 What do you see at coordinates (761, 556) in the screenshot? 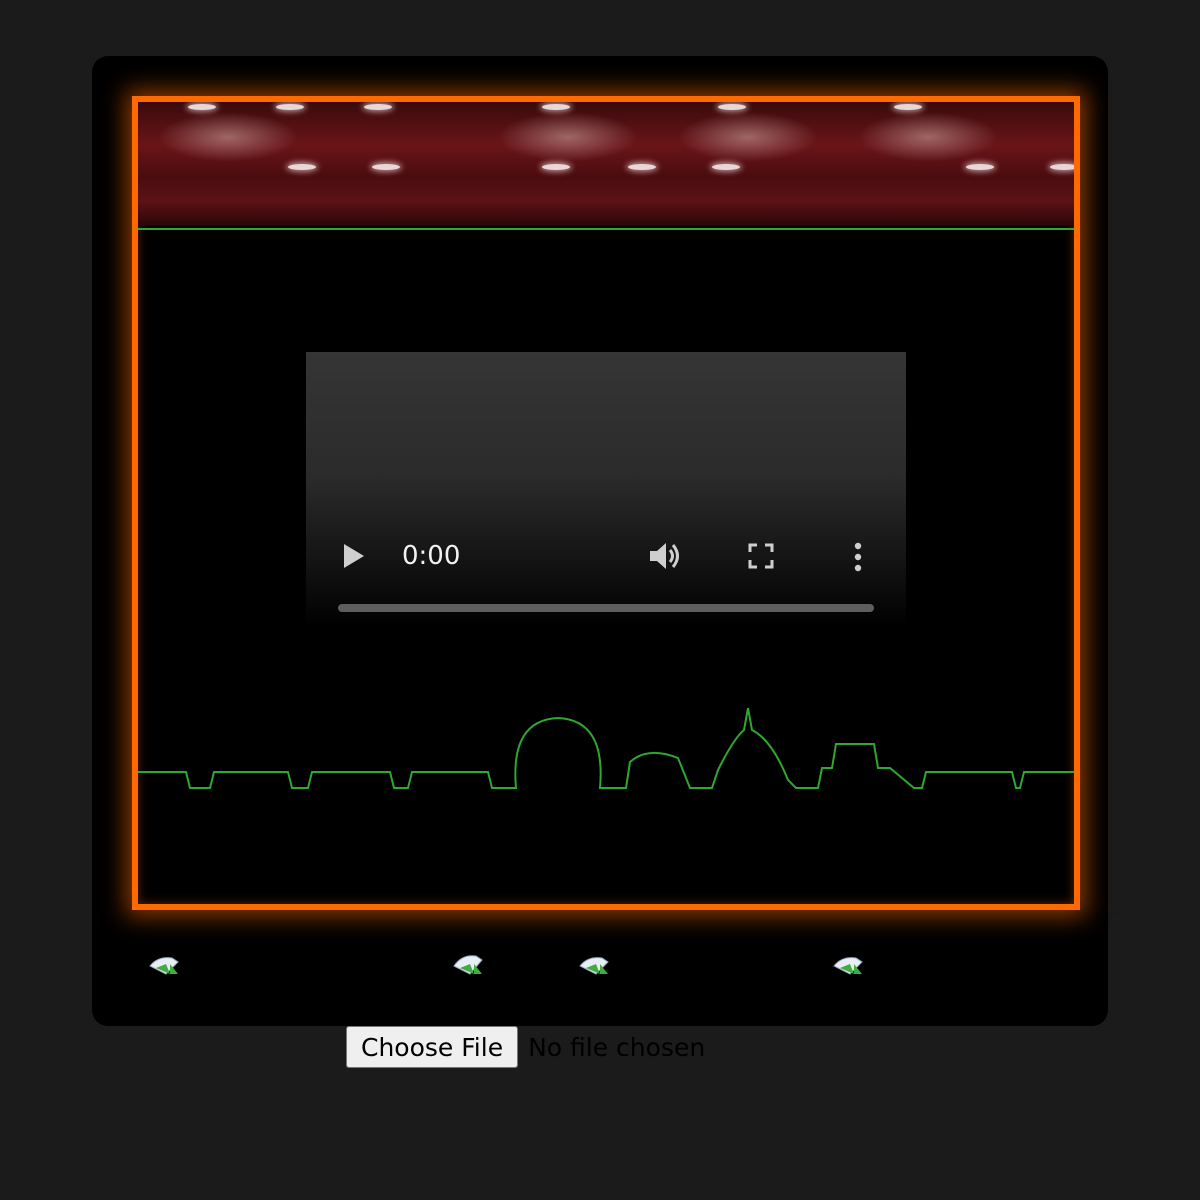
I see `fullscreen-icon` at bounding box center [761, 556].